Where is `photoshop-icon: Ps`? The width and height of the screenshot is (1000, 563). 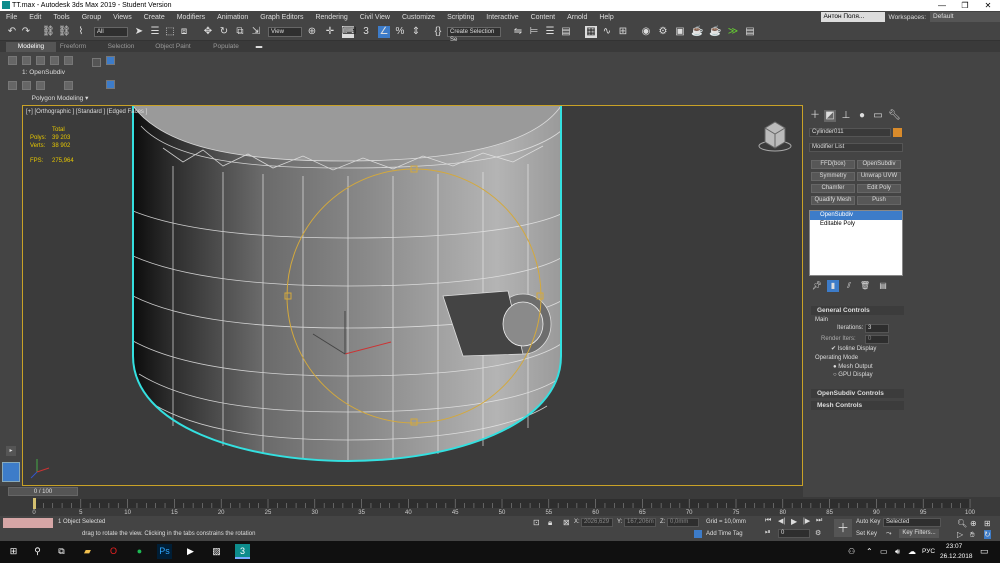 photoshop-icon: Ps is located at coordinates (164, 551).